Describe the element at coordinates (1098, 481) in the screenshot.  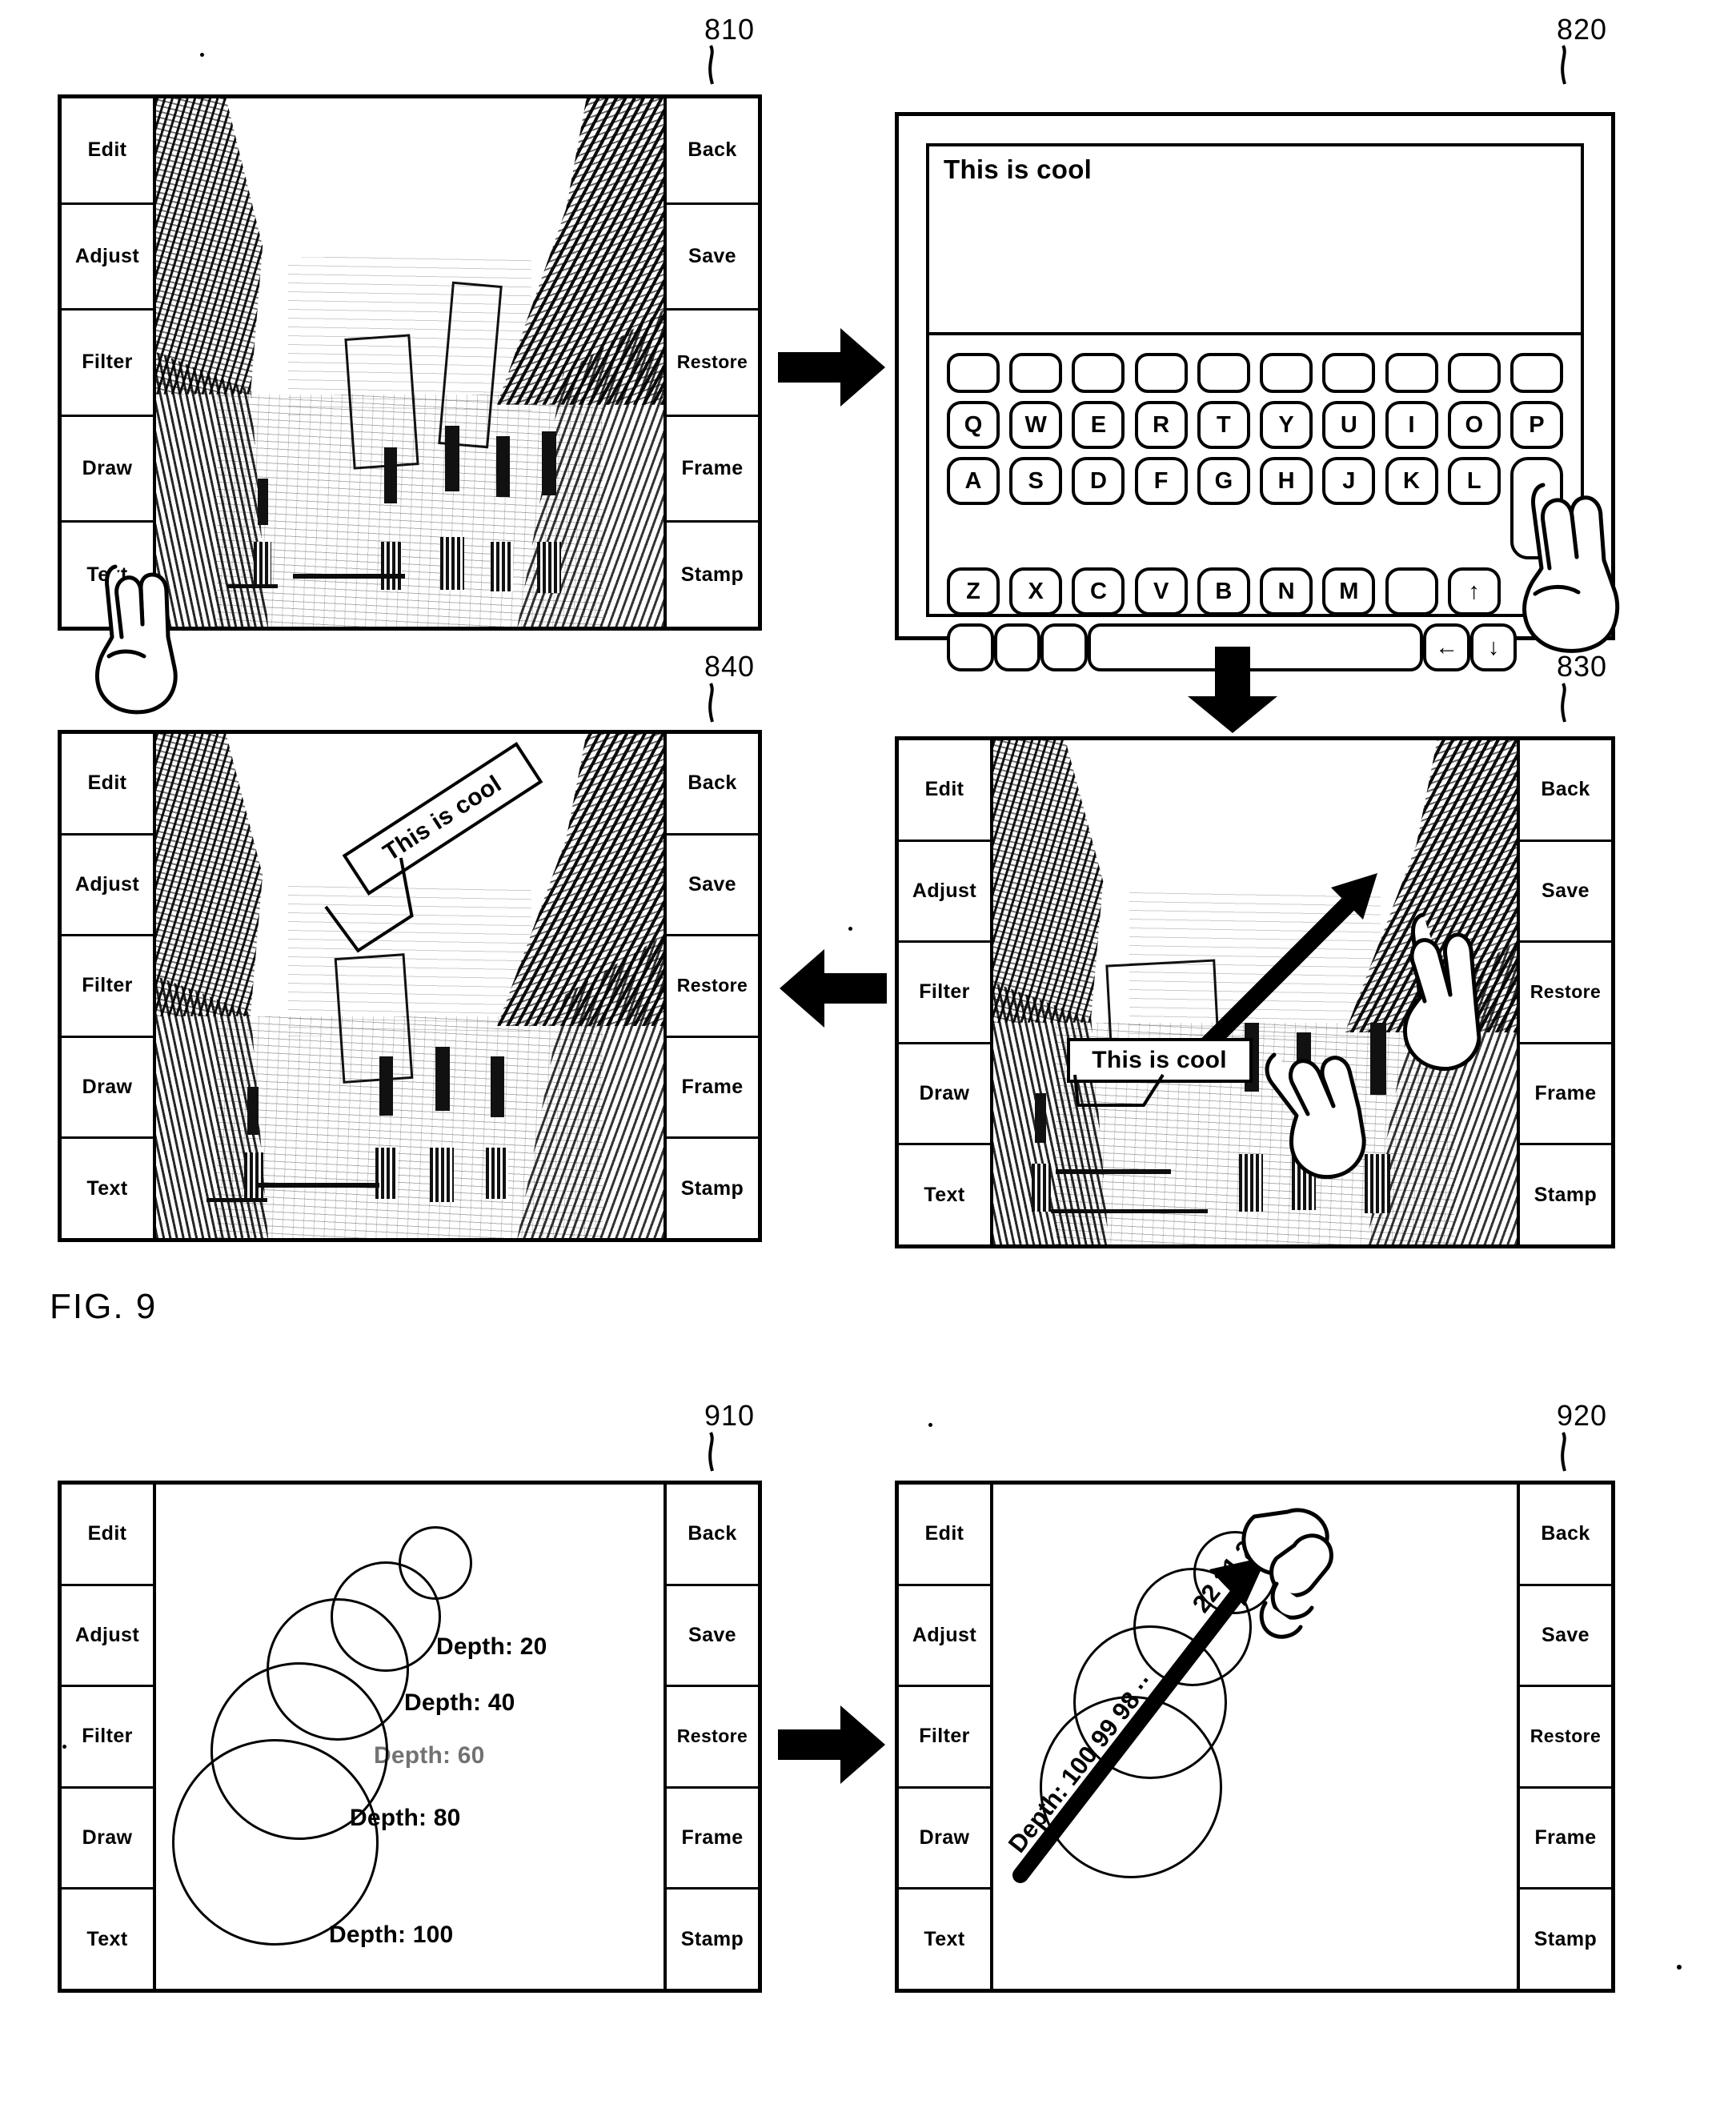
I see `key-d: D` at that location.